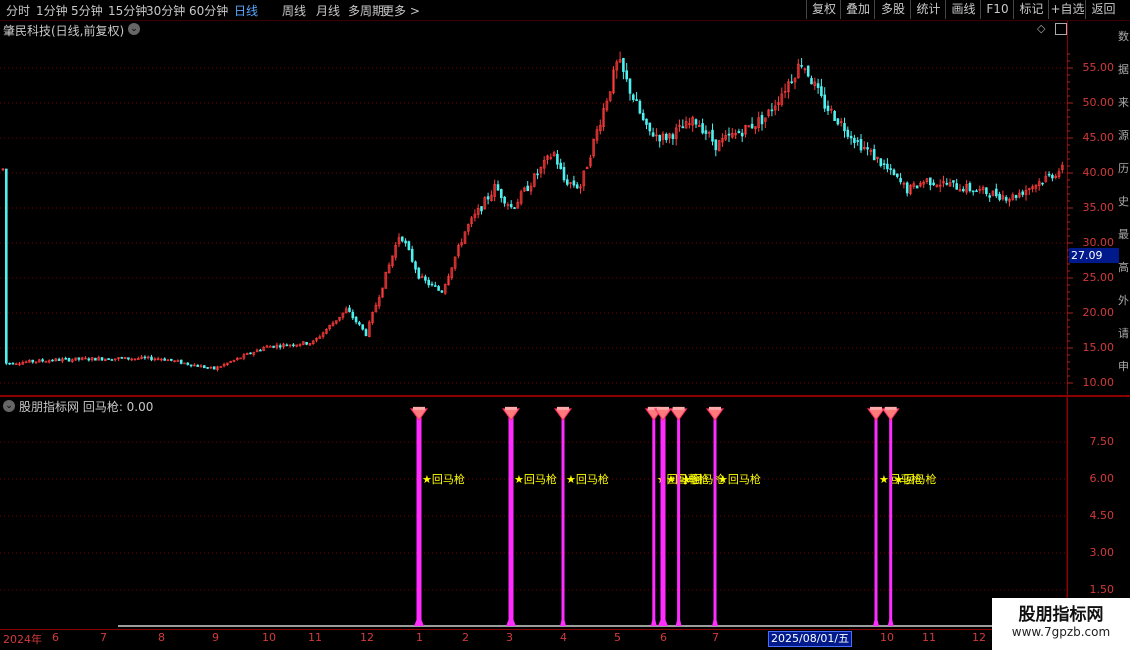 This screenshot has width=1130, height=650. What do you see at coordinates (22, 639) in the screenshot?
I see `time-axis-label: 2024年` at bounding box center [22, 639].